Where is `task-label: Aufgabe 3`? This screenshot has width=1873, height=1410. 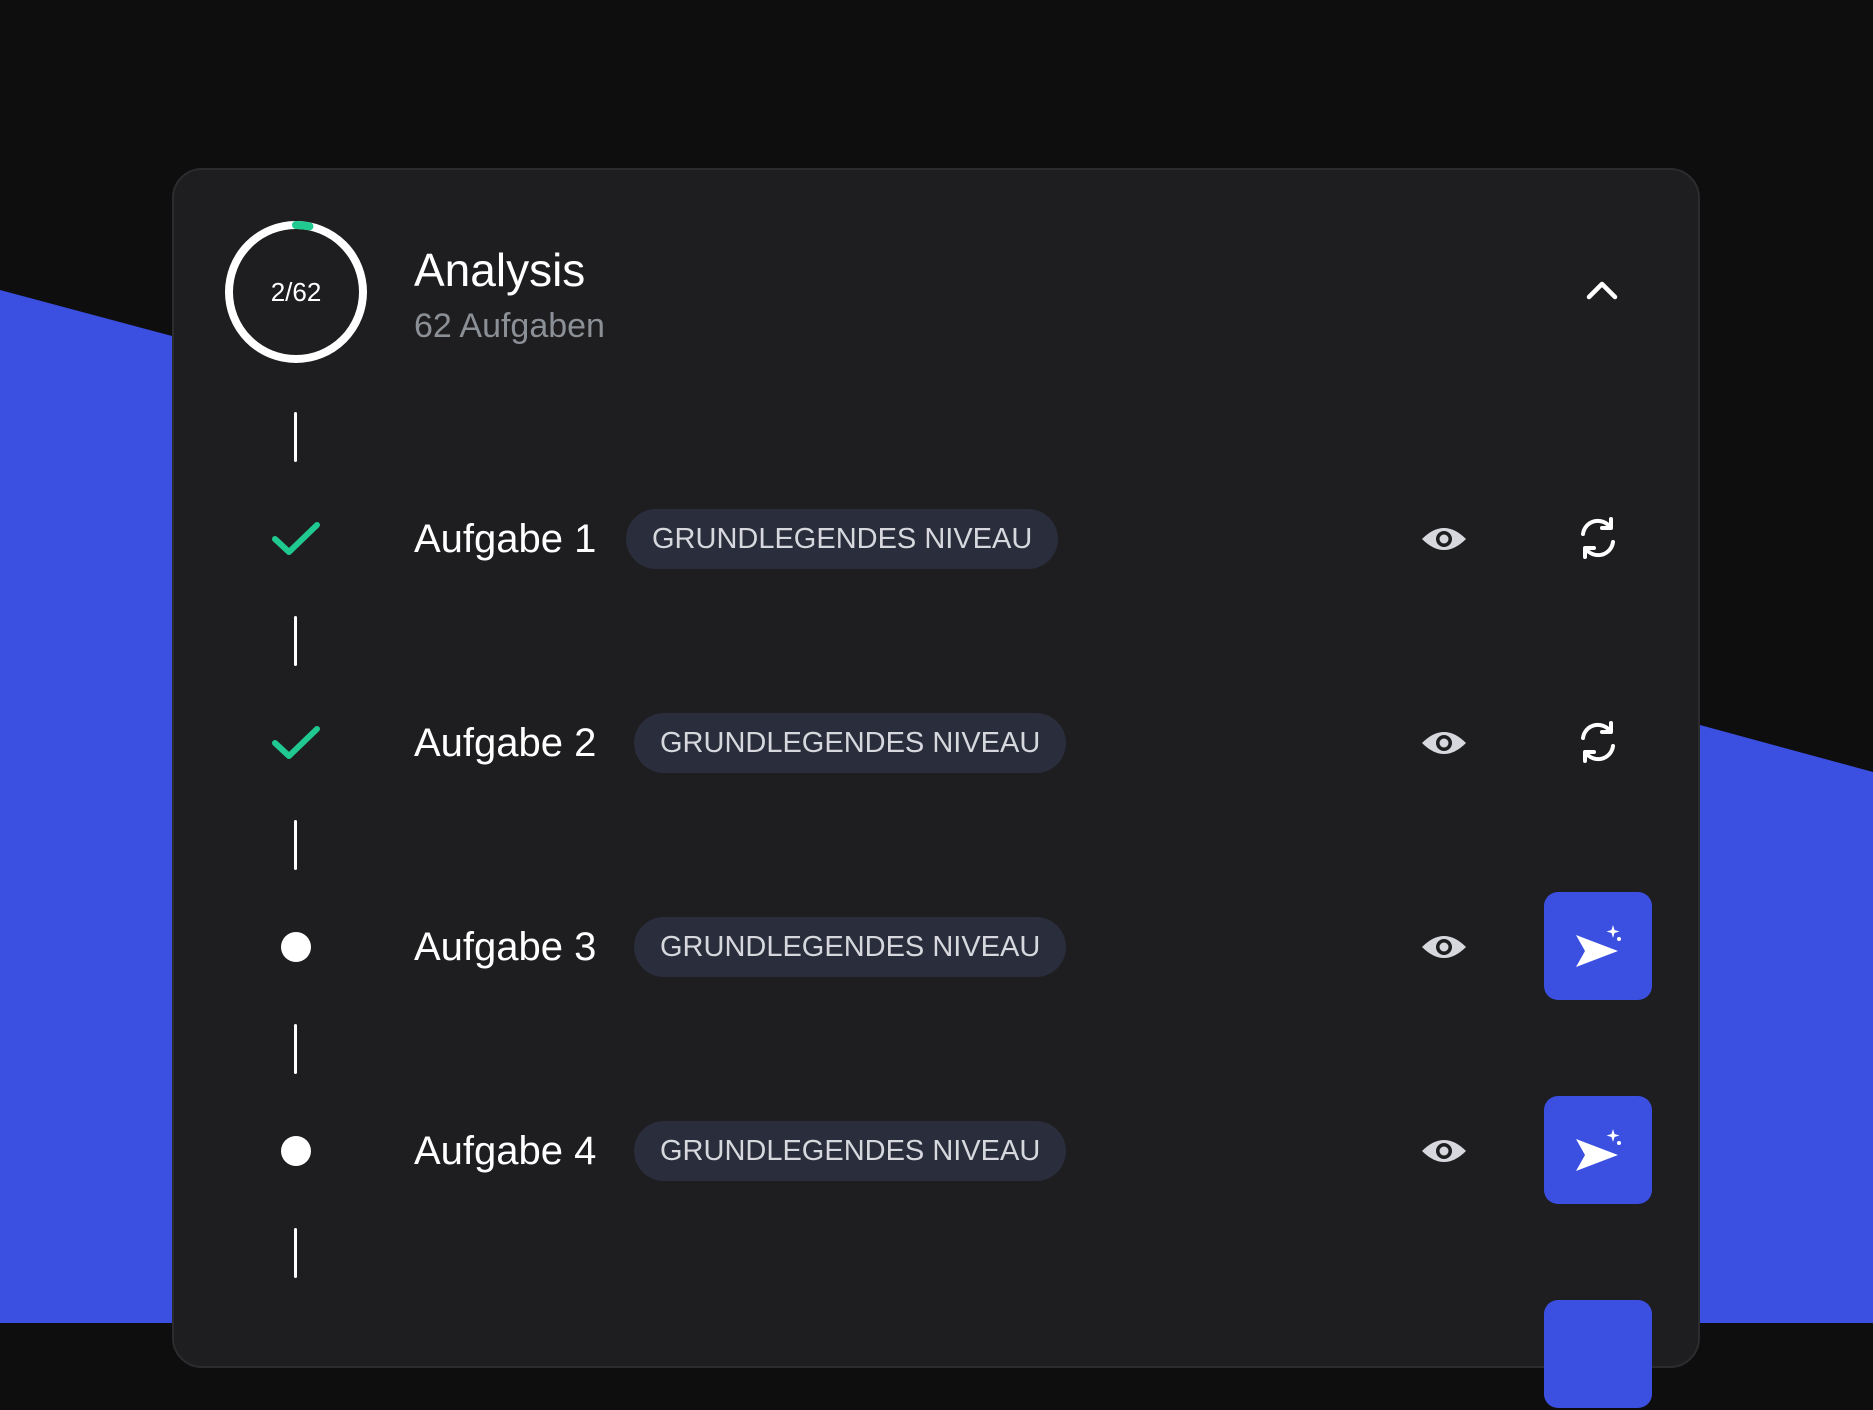 task-label: Aufgabe 3 is located at coordinates (505, 947).